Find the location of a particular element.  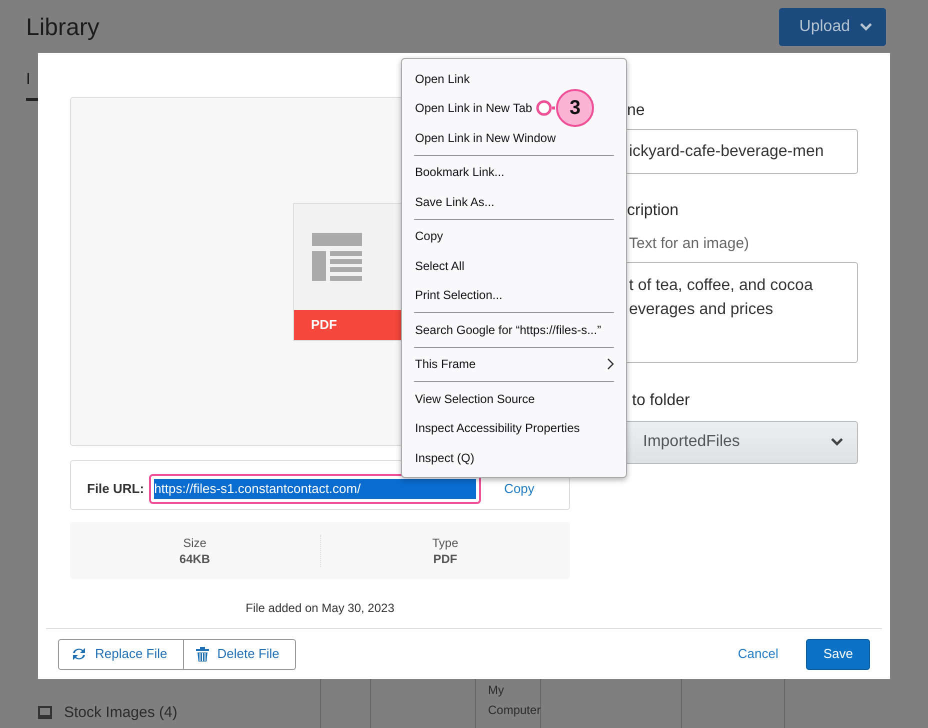

menu-item: Select All is located at coordinates (439, 265).